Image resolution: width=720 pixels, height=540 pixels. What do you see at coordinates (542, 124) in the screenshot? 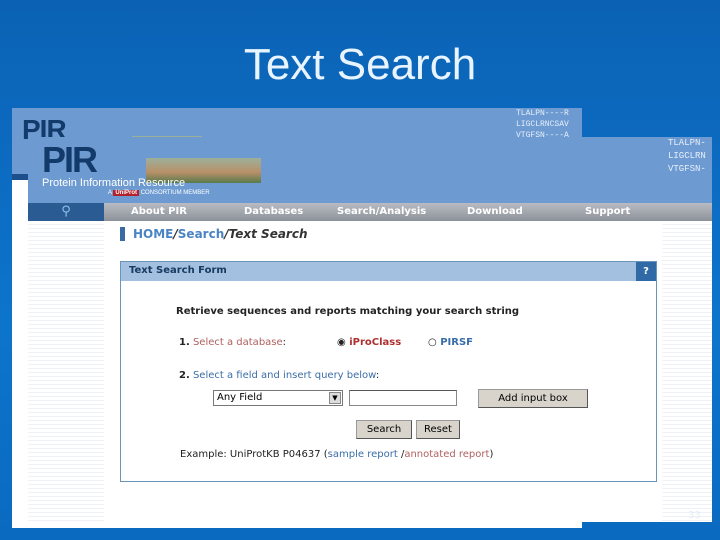
I see `seq-line: LIGCLRNCSAV` at bounding box center [542, 124].